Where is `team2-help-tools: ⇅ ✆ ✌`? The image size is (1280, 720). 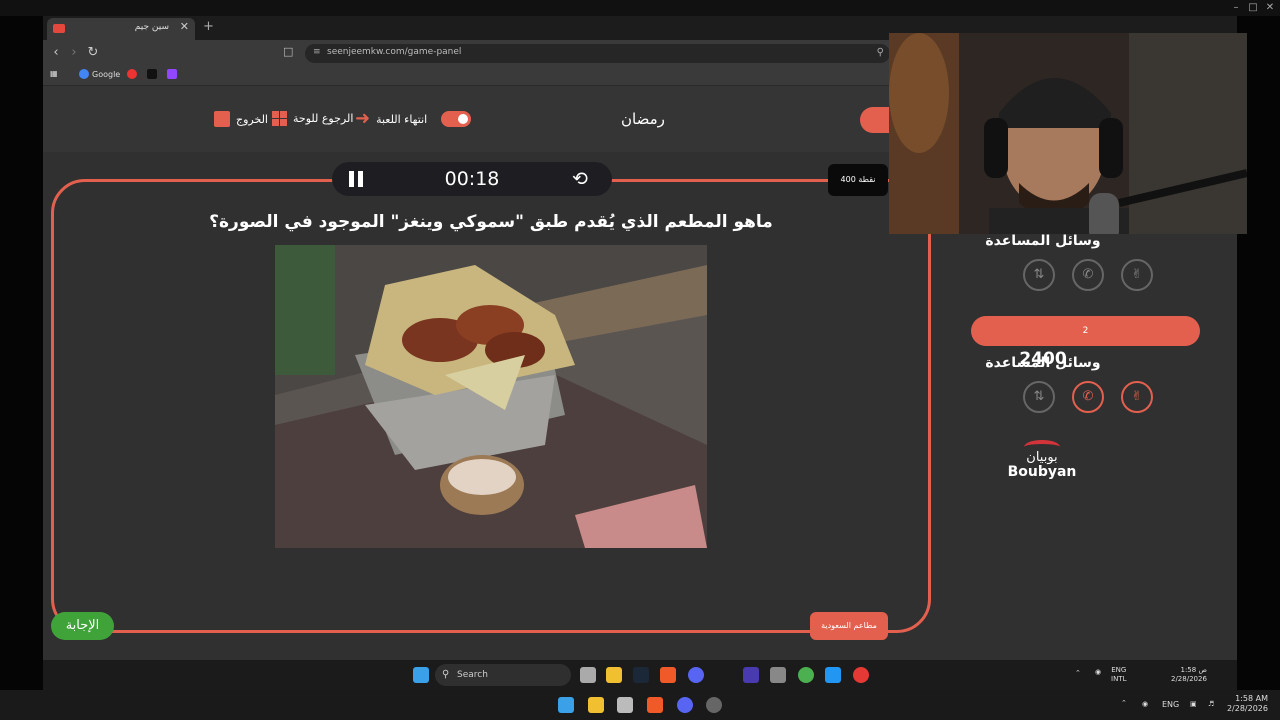 team2-help-tools: ⇅ ✆ ✌ is located at coordinates (1088, 398).